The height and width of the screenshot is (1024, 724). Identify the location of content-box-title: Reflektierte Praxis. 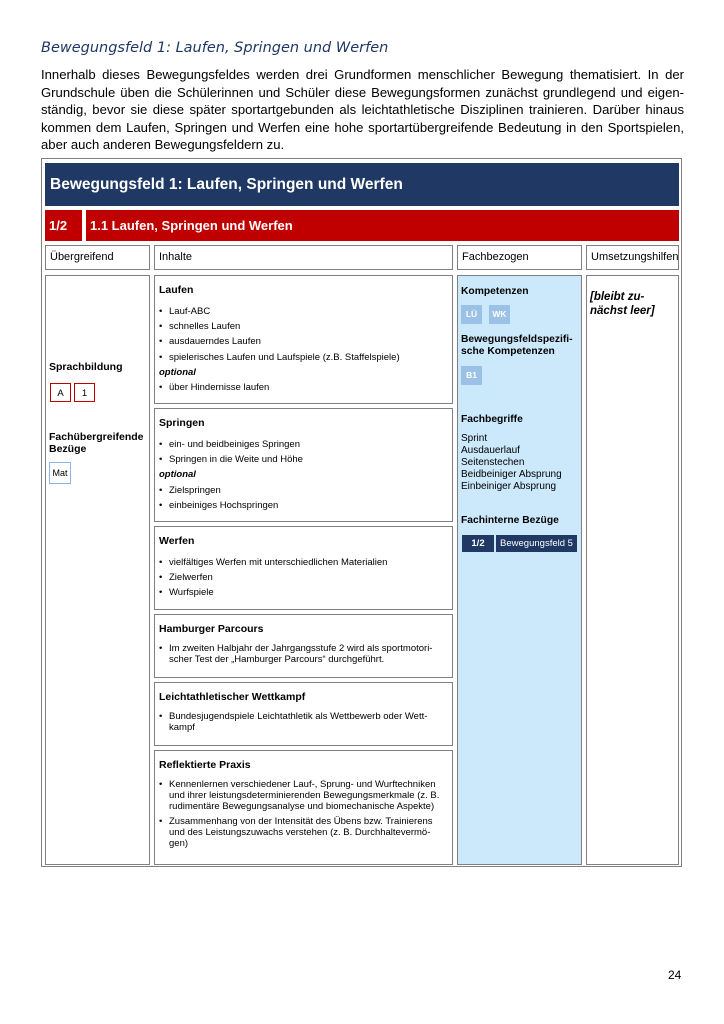
(205, 765).